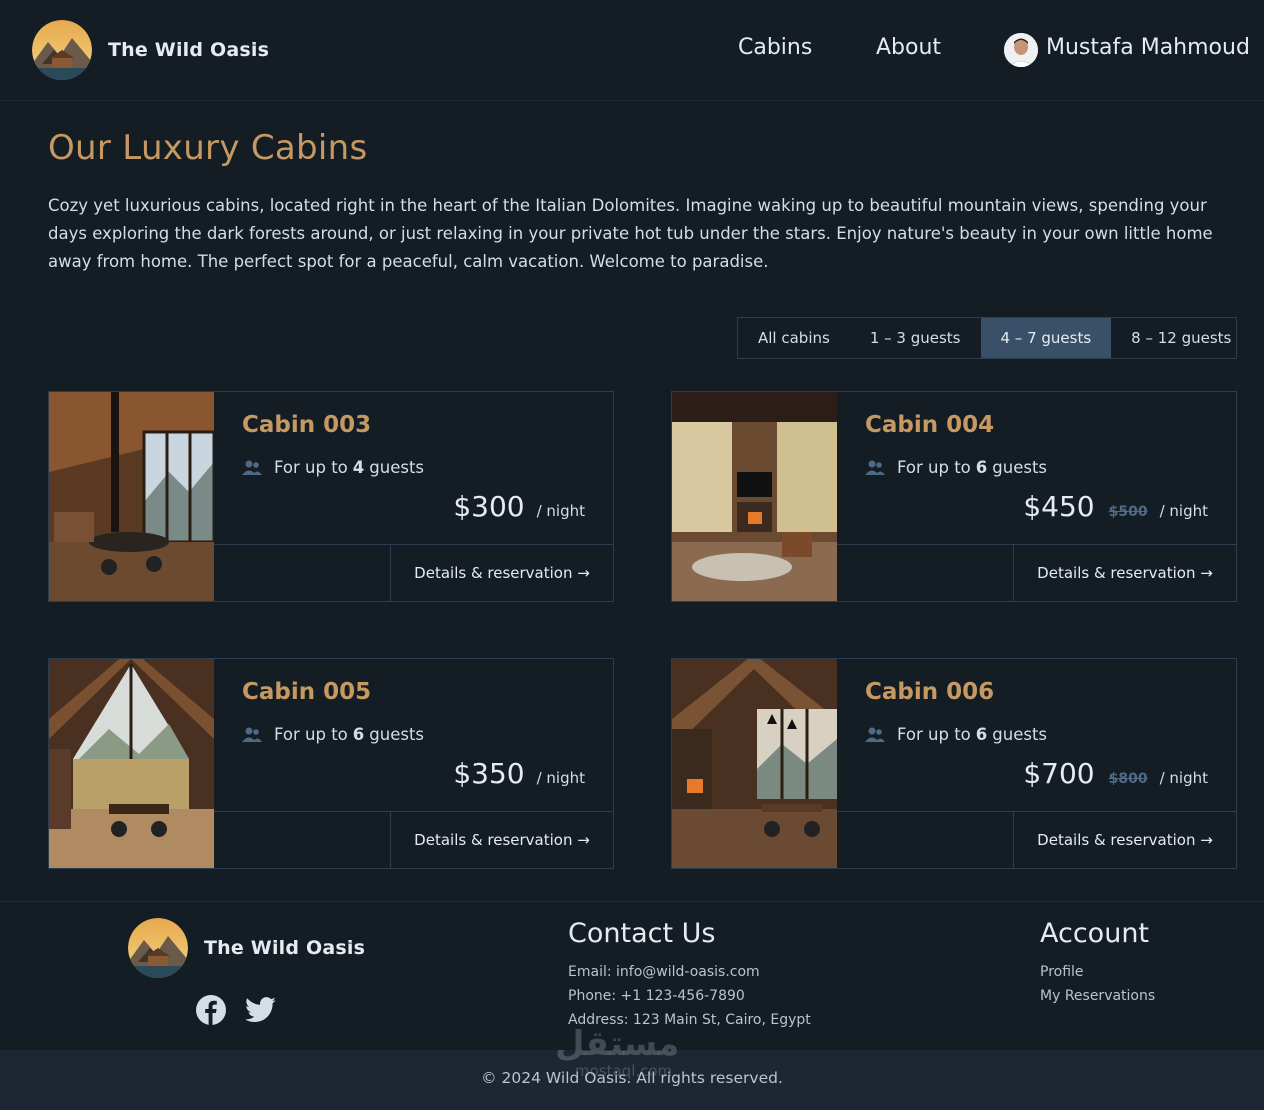 Image resolution: width=1264 pixels, height=1110 pixels. What do you see at coordinates (285, 948) in the screenshot?
I see `footer-brand-name: The Wild Oasis` at bounding box center [285, 948].